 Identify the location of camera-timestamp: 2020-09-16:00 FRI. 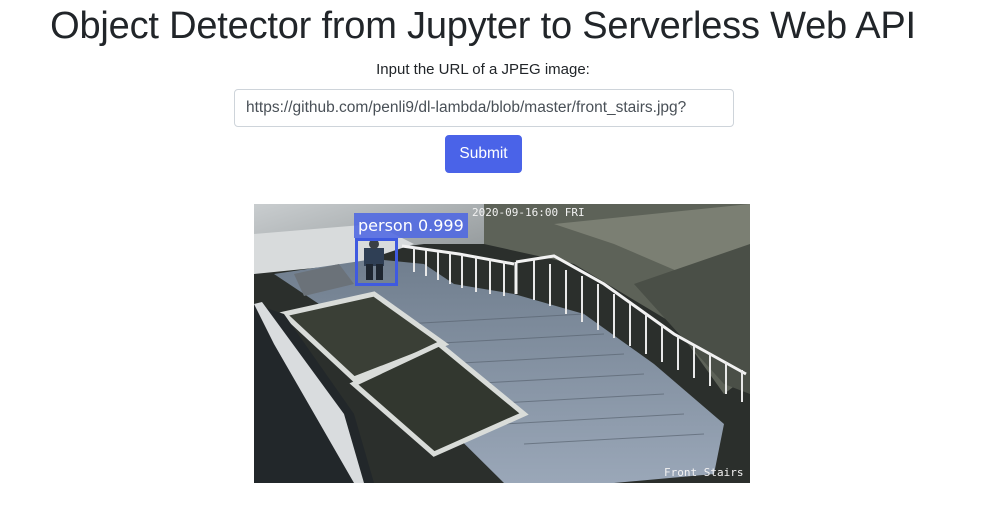
(528, 212).